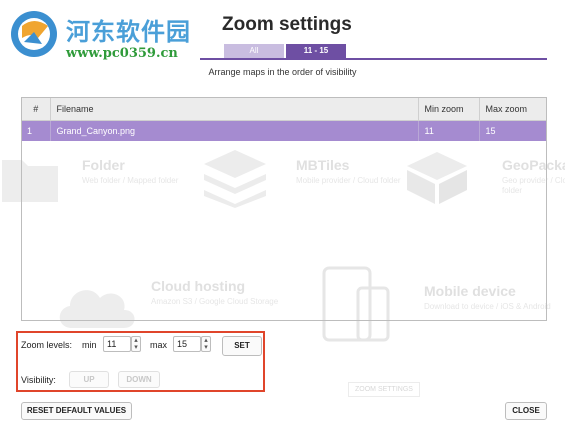  What do you see at coordinates (136, 344) in the screenshot?
I see `min-zoom-stepper-icon: ▴ ▾` at bounding box center [136, 344].